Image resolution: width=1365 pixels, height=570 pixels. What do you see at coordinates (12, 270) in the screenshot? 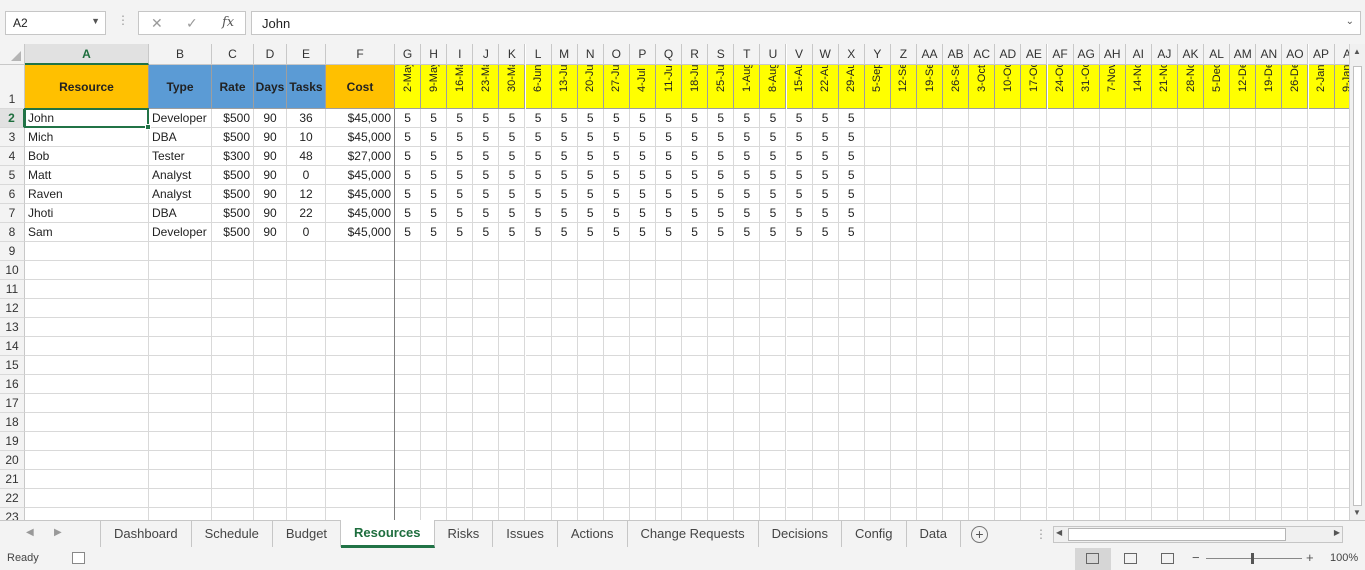
I see `row-header: 10` at bounding box center [12, 270].